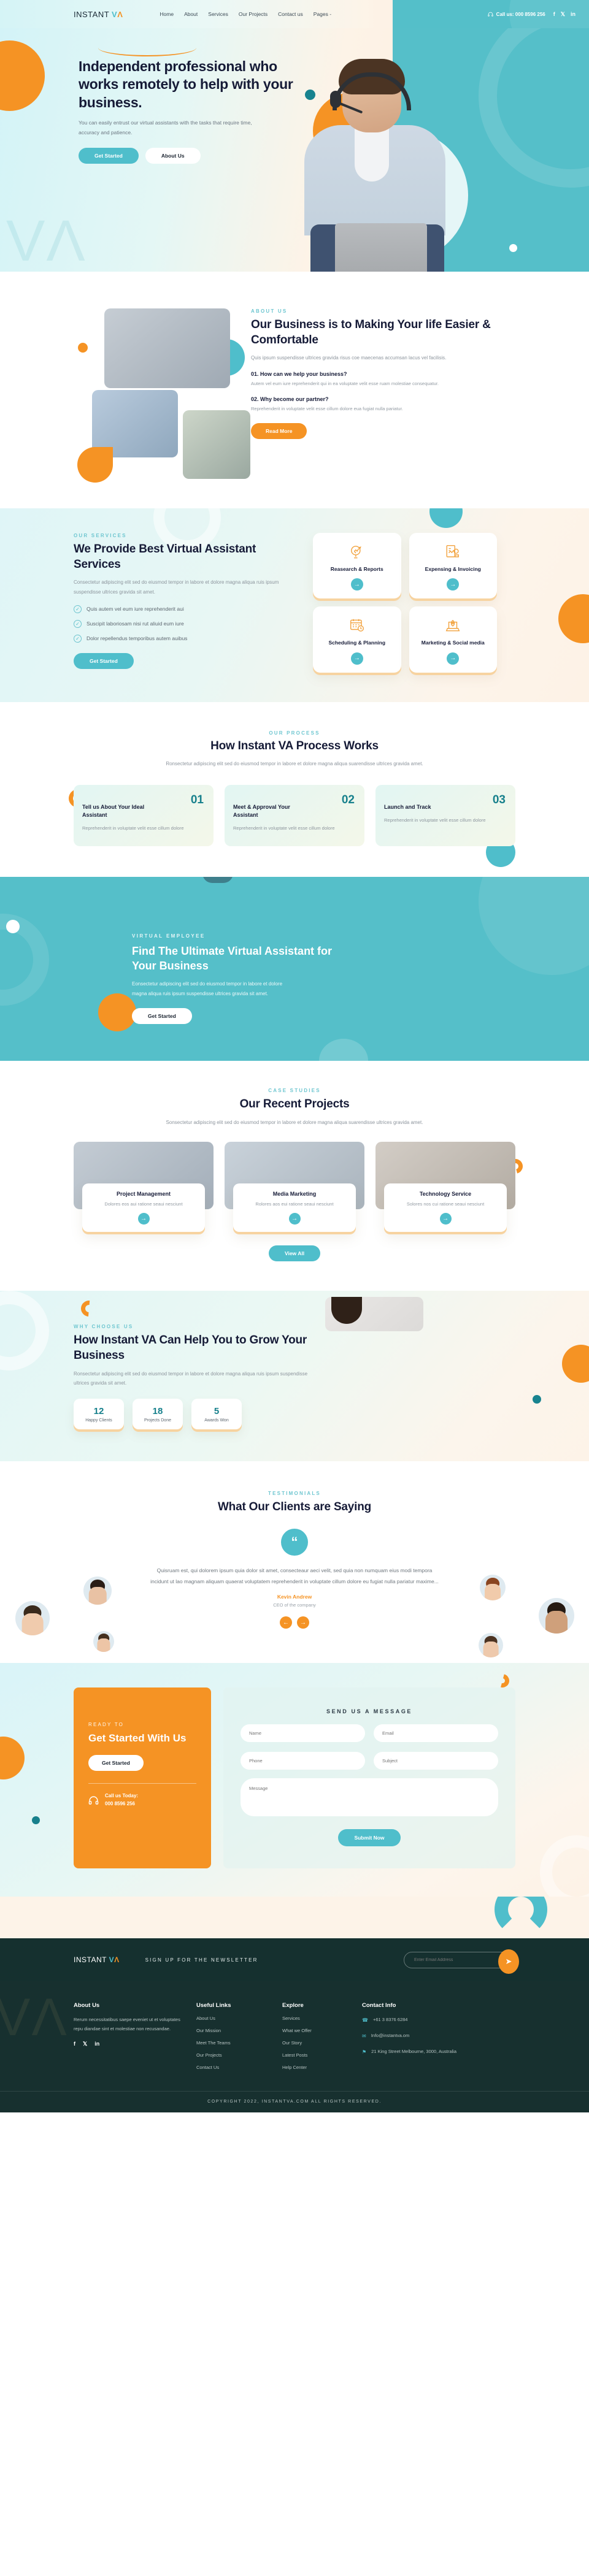  Describe the element at coordinates (197, 799) in the screenshot. I see `process-step-number: 01` at that location.